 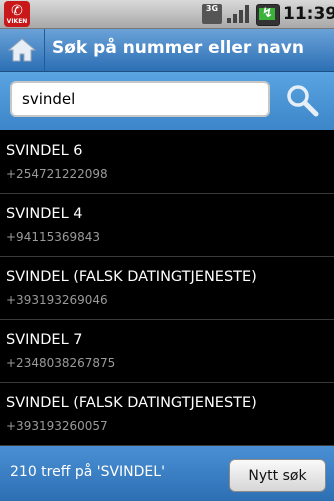 I want to click on status-bar: ✆ VIKEN 3G ↯ 11:39, so click(x=167, y=14).